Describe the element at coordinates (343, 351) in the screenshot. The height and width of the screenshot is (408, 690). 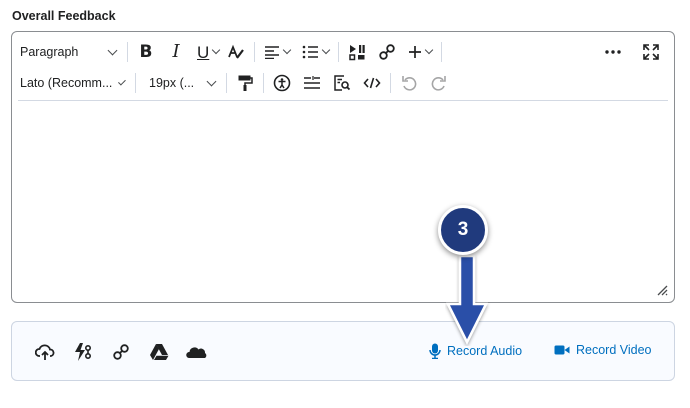
I see `attachments-bar: Record Audio Record Video` at that location.